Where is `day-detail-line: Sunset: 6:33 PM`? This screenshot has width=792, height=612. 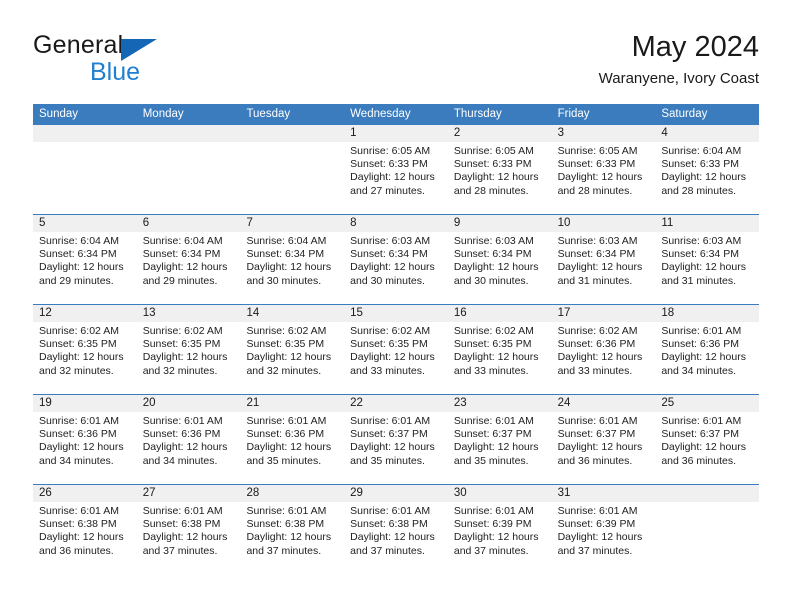 day-detail-line: Sunset: 6:33 PM is located at coordinates (596, 164).